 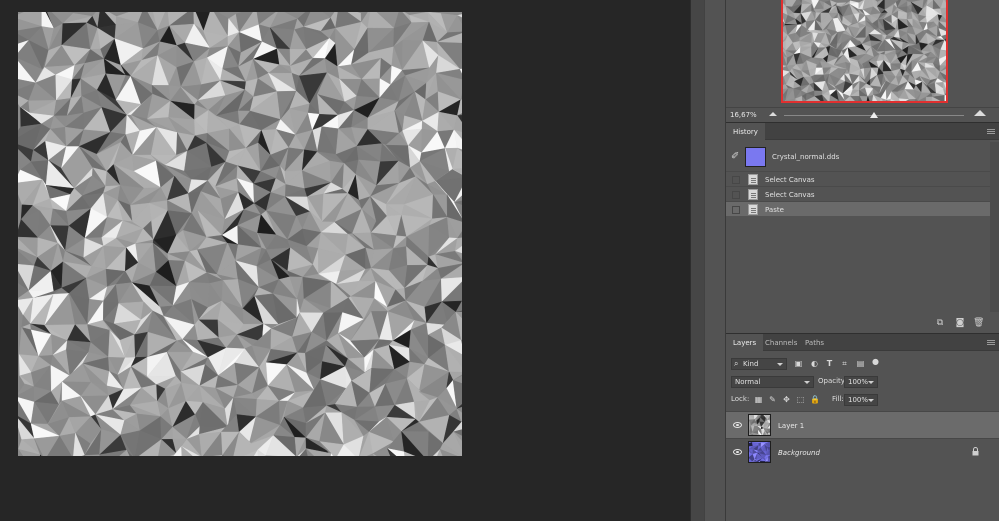 I want to click on zoom-out-icon, so click(x=773, y=114).